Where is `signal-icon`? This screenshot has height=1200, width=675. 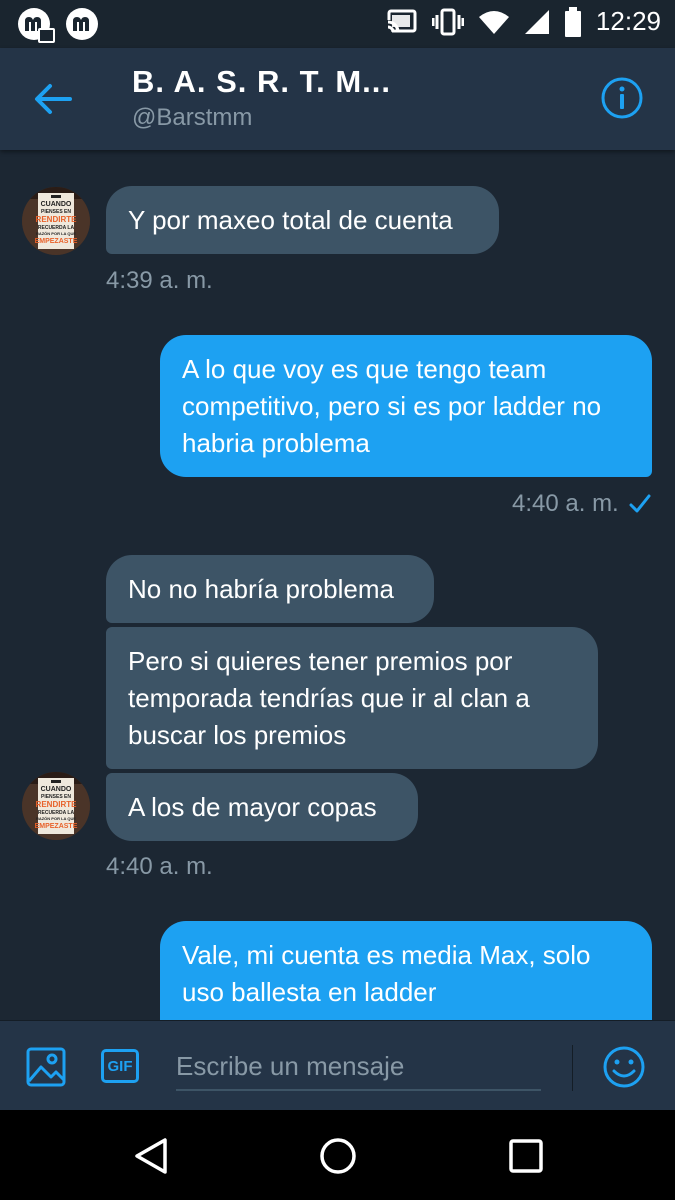
signal-icon is located at coordinates (536, 21).